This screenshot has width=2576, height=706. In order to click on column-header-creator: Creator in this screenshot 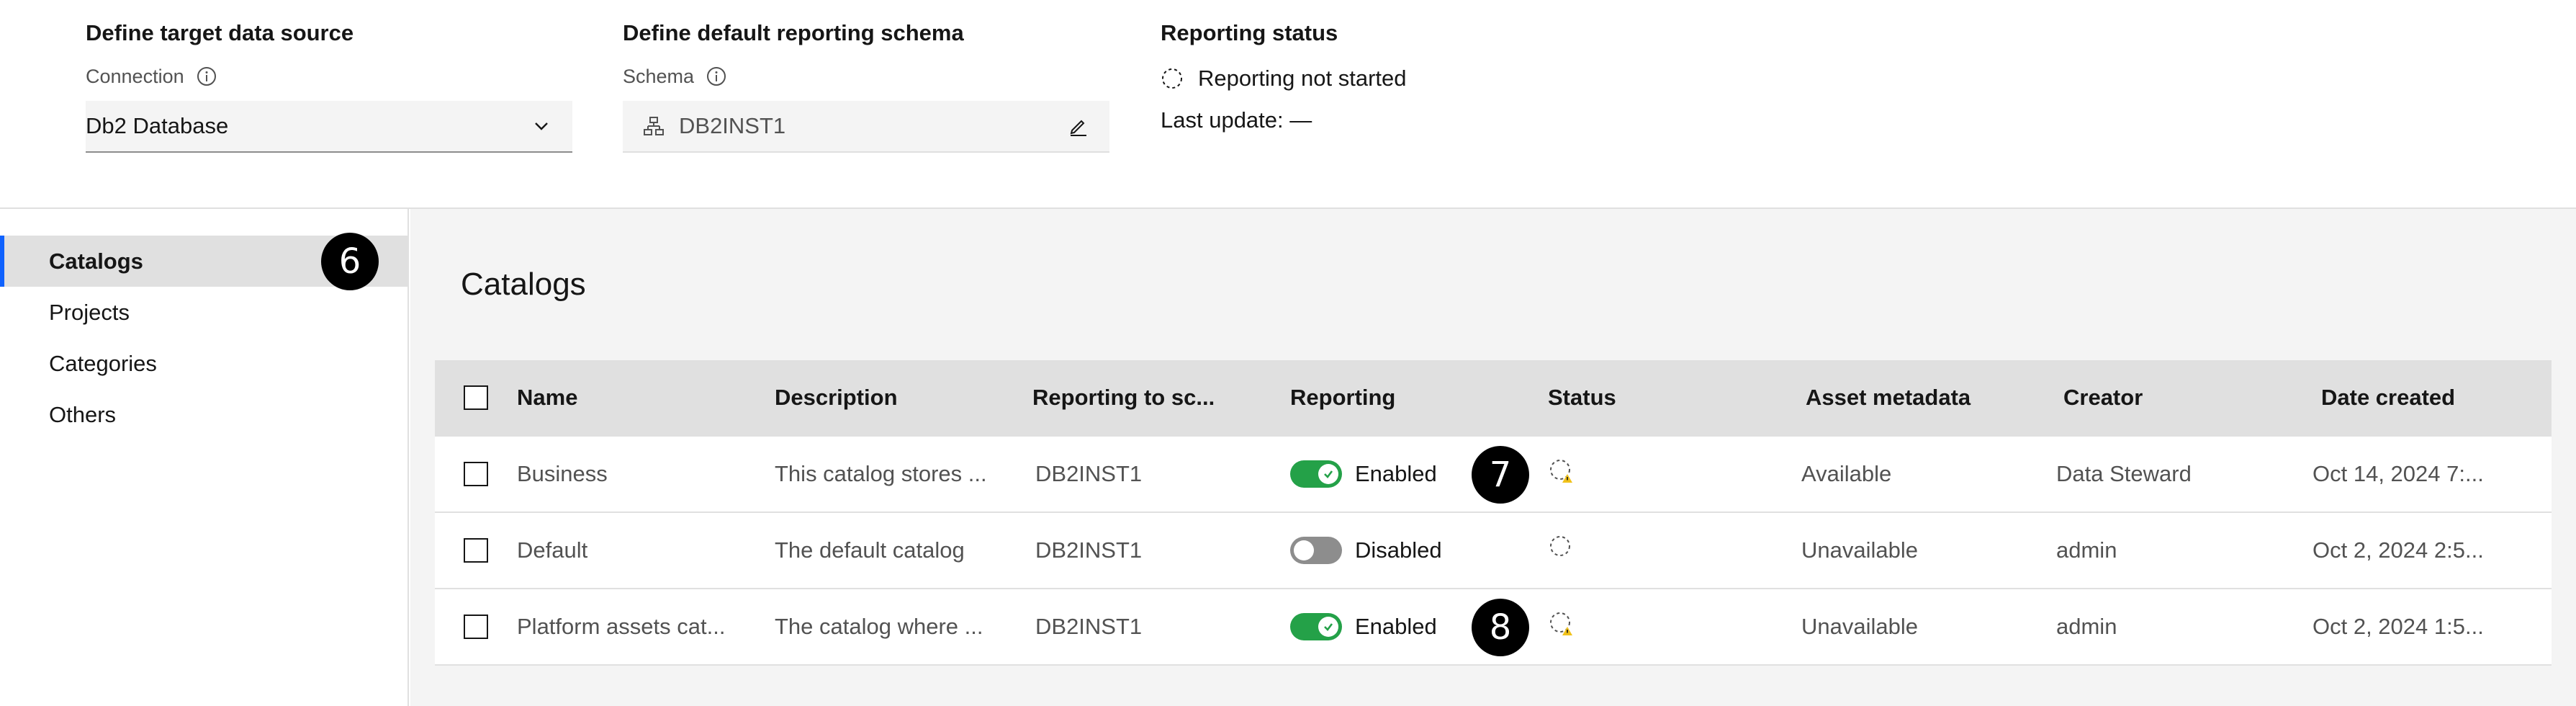, I will do `click(2192, 398)`.